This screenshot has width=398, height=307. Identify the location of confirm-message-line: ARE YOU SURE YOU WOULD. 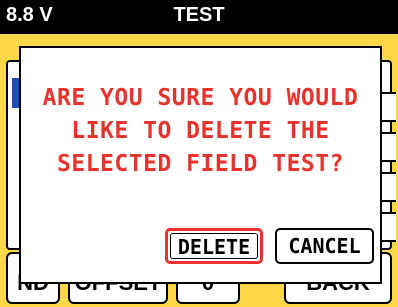
(200, 98).